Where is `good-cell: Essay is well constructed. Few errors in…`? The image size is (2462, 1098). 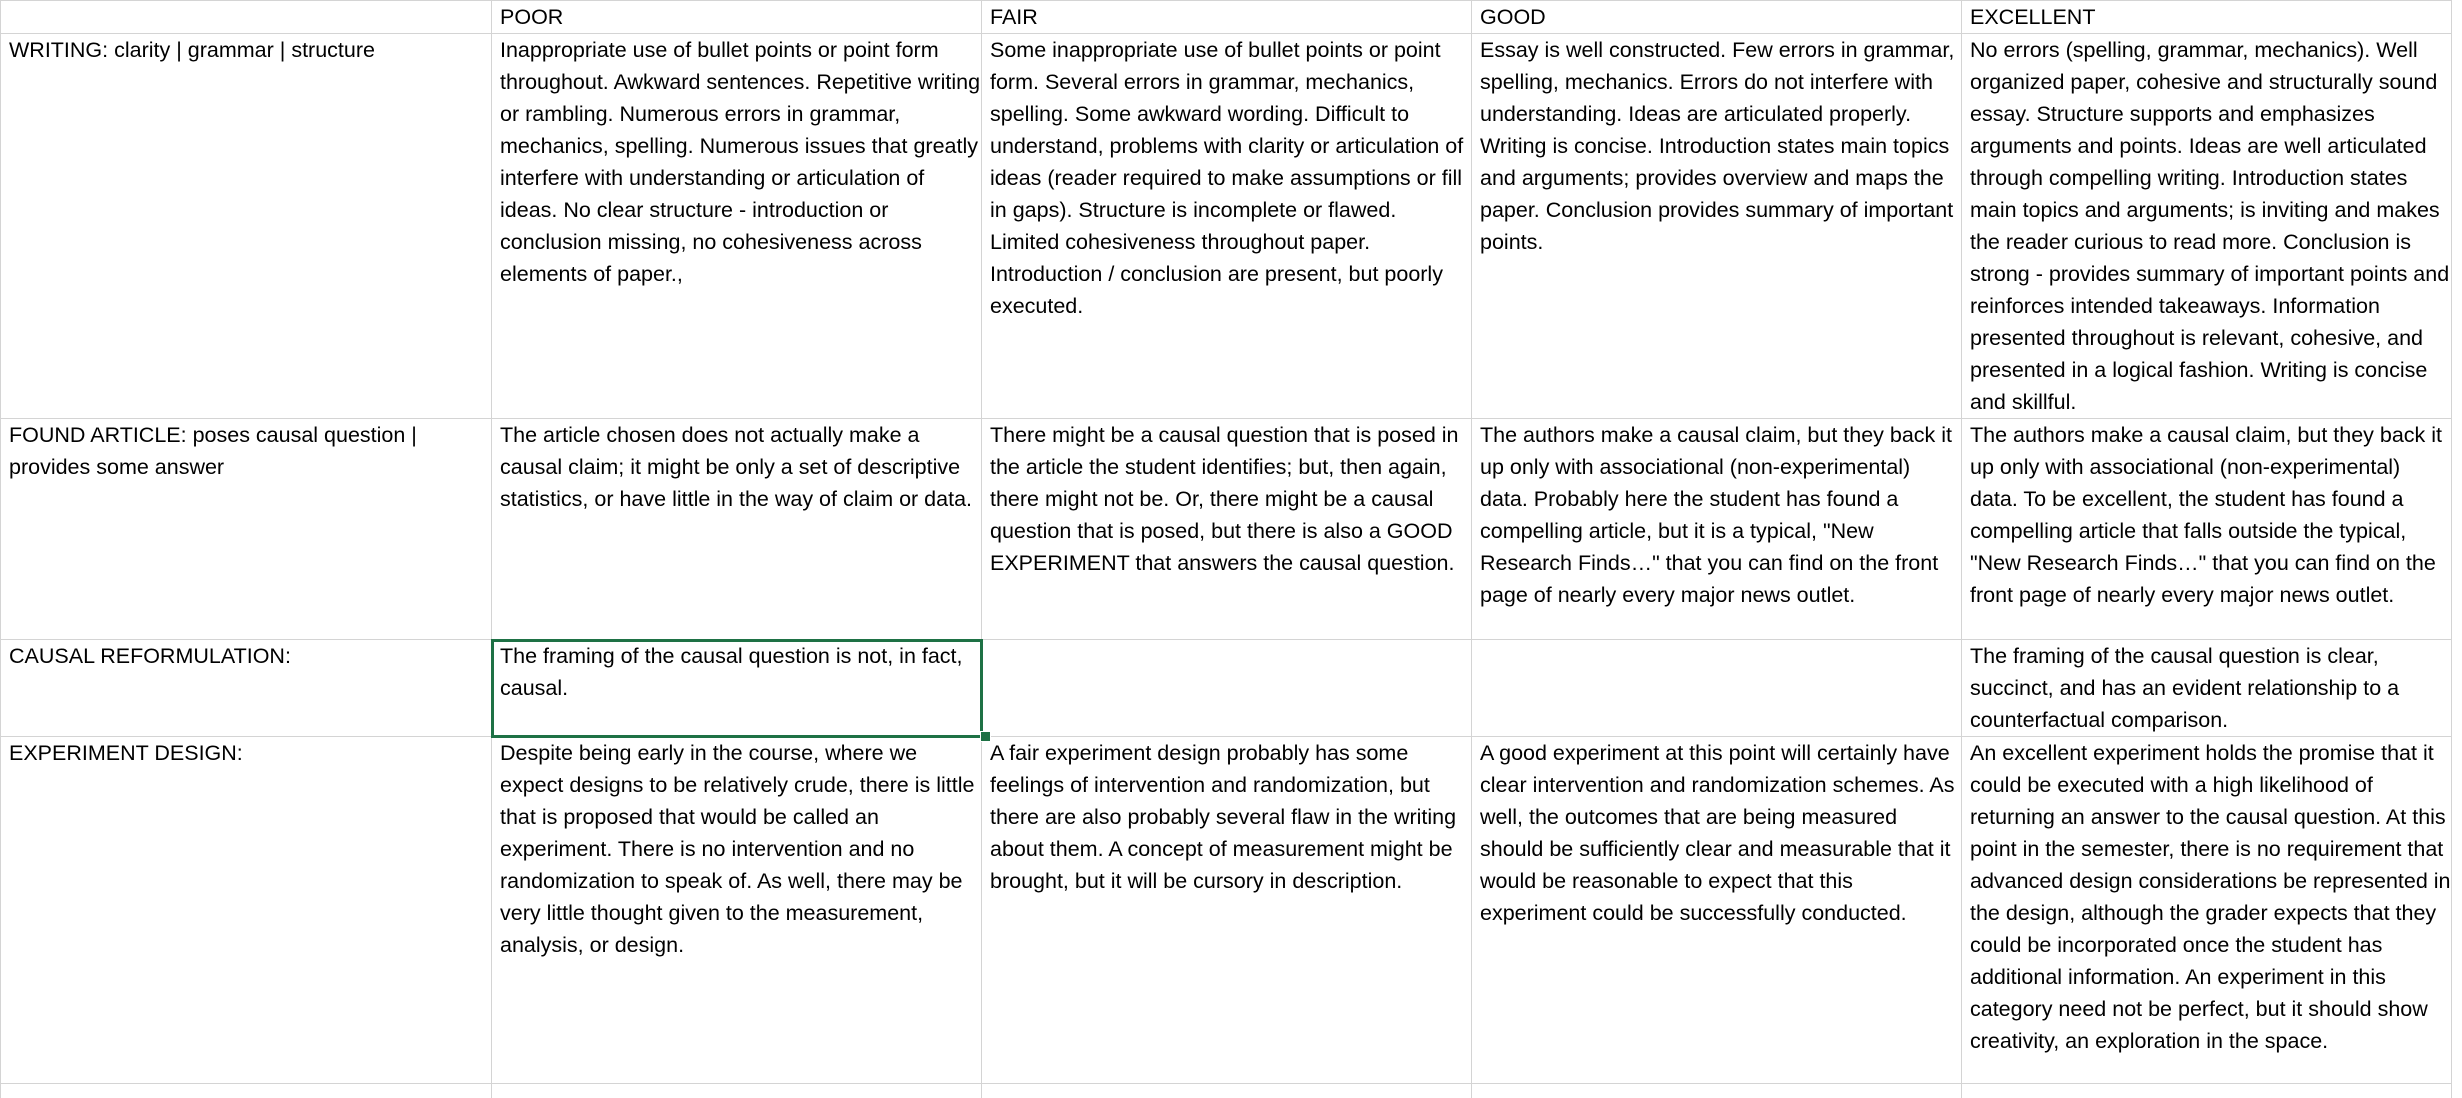 good-cell: Essay is well constructed. Few errors in… is located at coordinates (1716, 226).